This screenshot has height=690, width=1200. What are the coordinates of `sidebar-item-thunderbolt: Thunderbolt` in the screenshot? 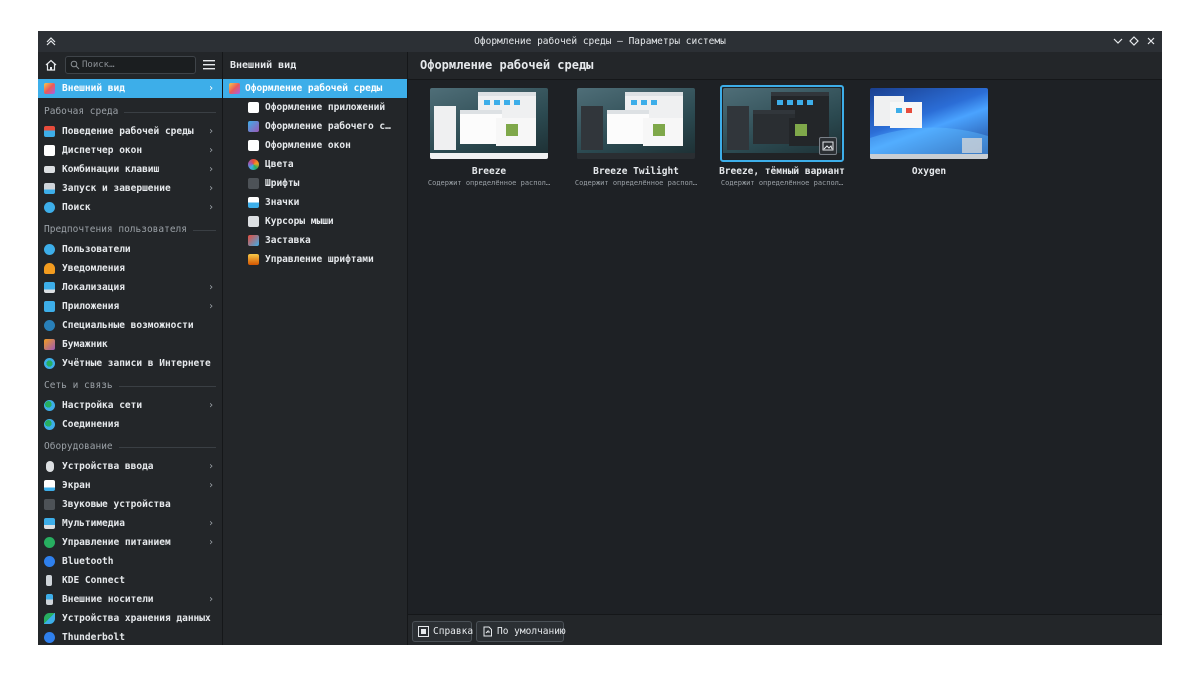 It's located at (130, 636).